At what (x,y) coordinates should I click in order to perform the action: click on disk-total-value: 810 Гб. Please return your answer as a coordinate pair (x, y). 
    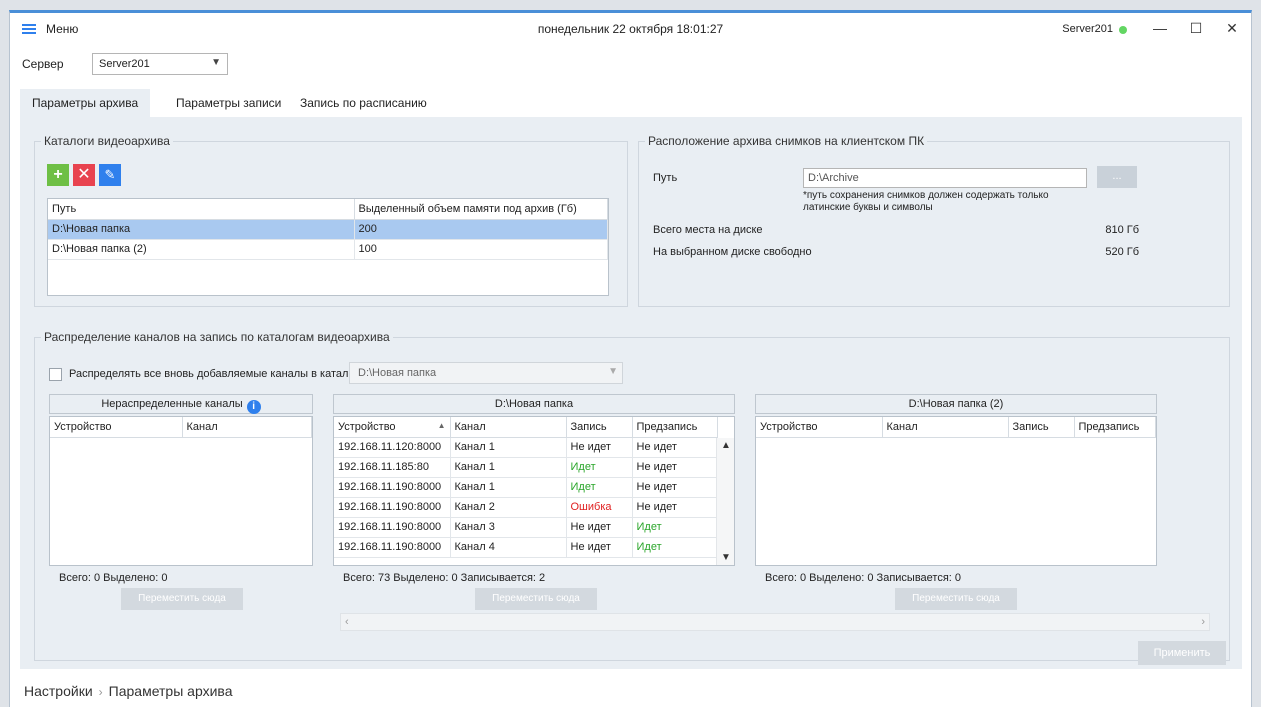
    Looking at the image, I should click on (1122, 230).